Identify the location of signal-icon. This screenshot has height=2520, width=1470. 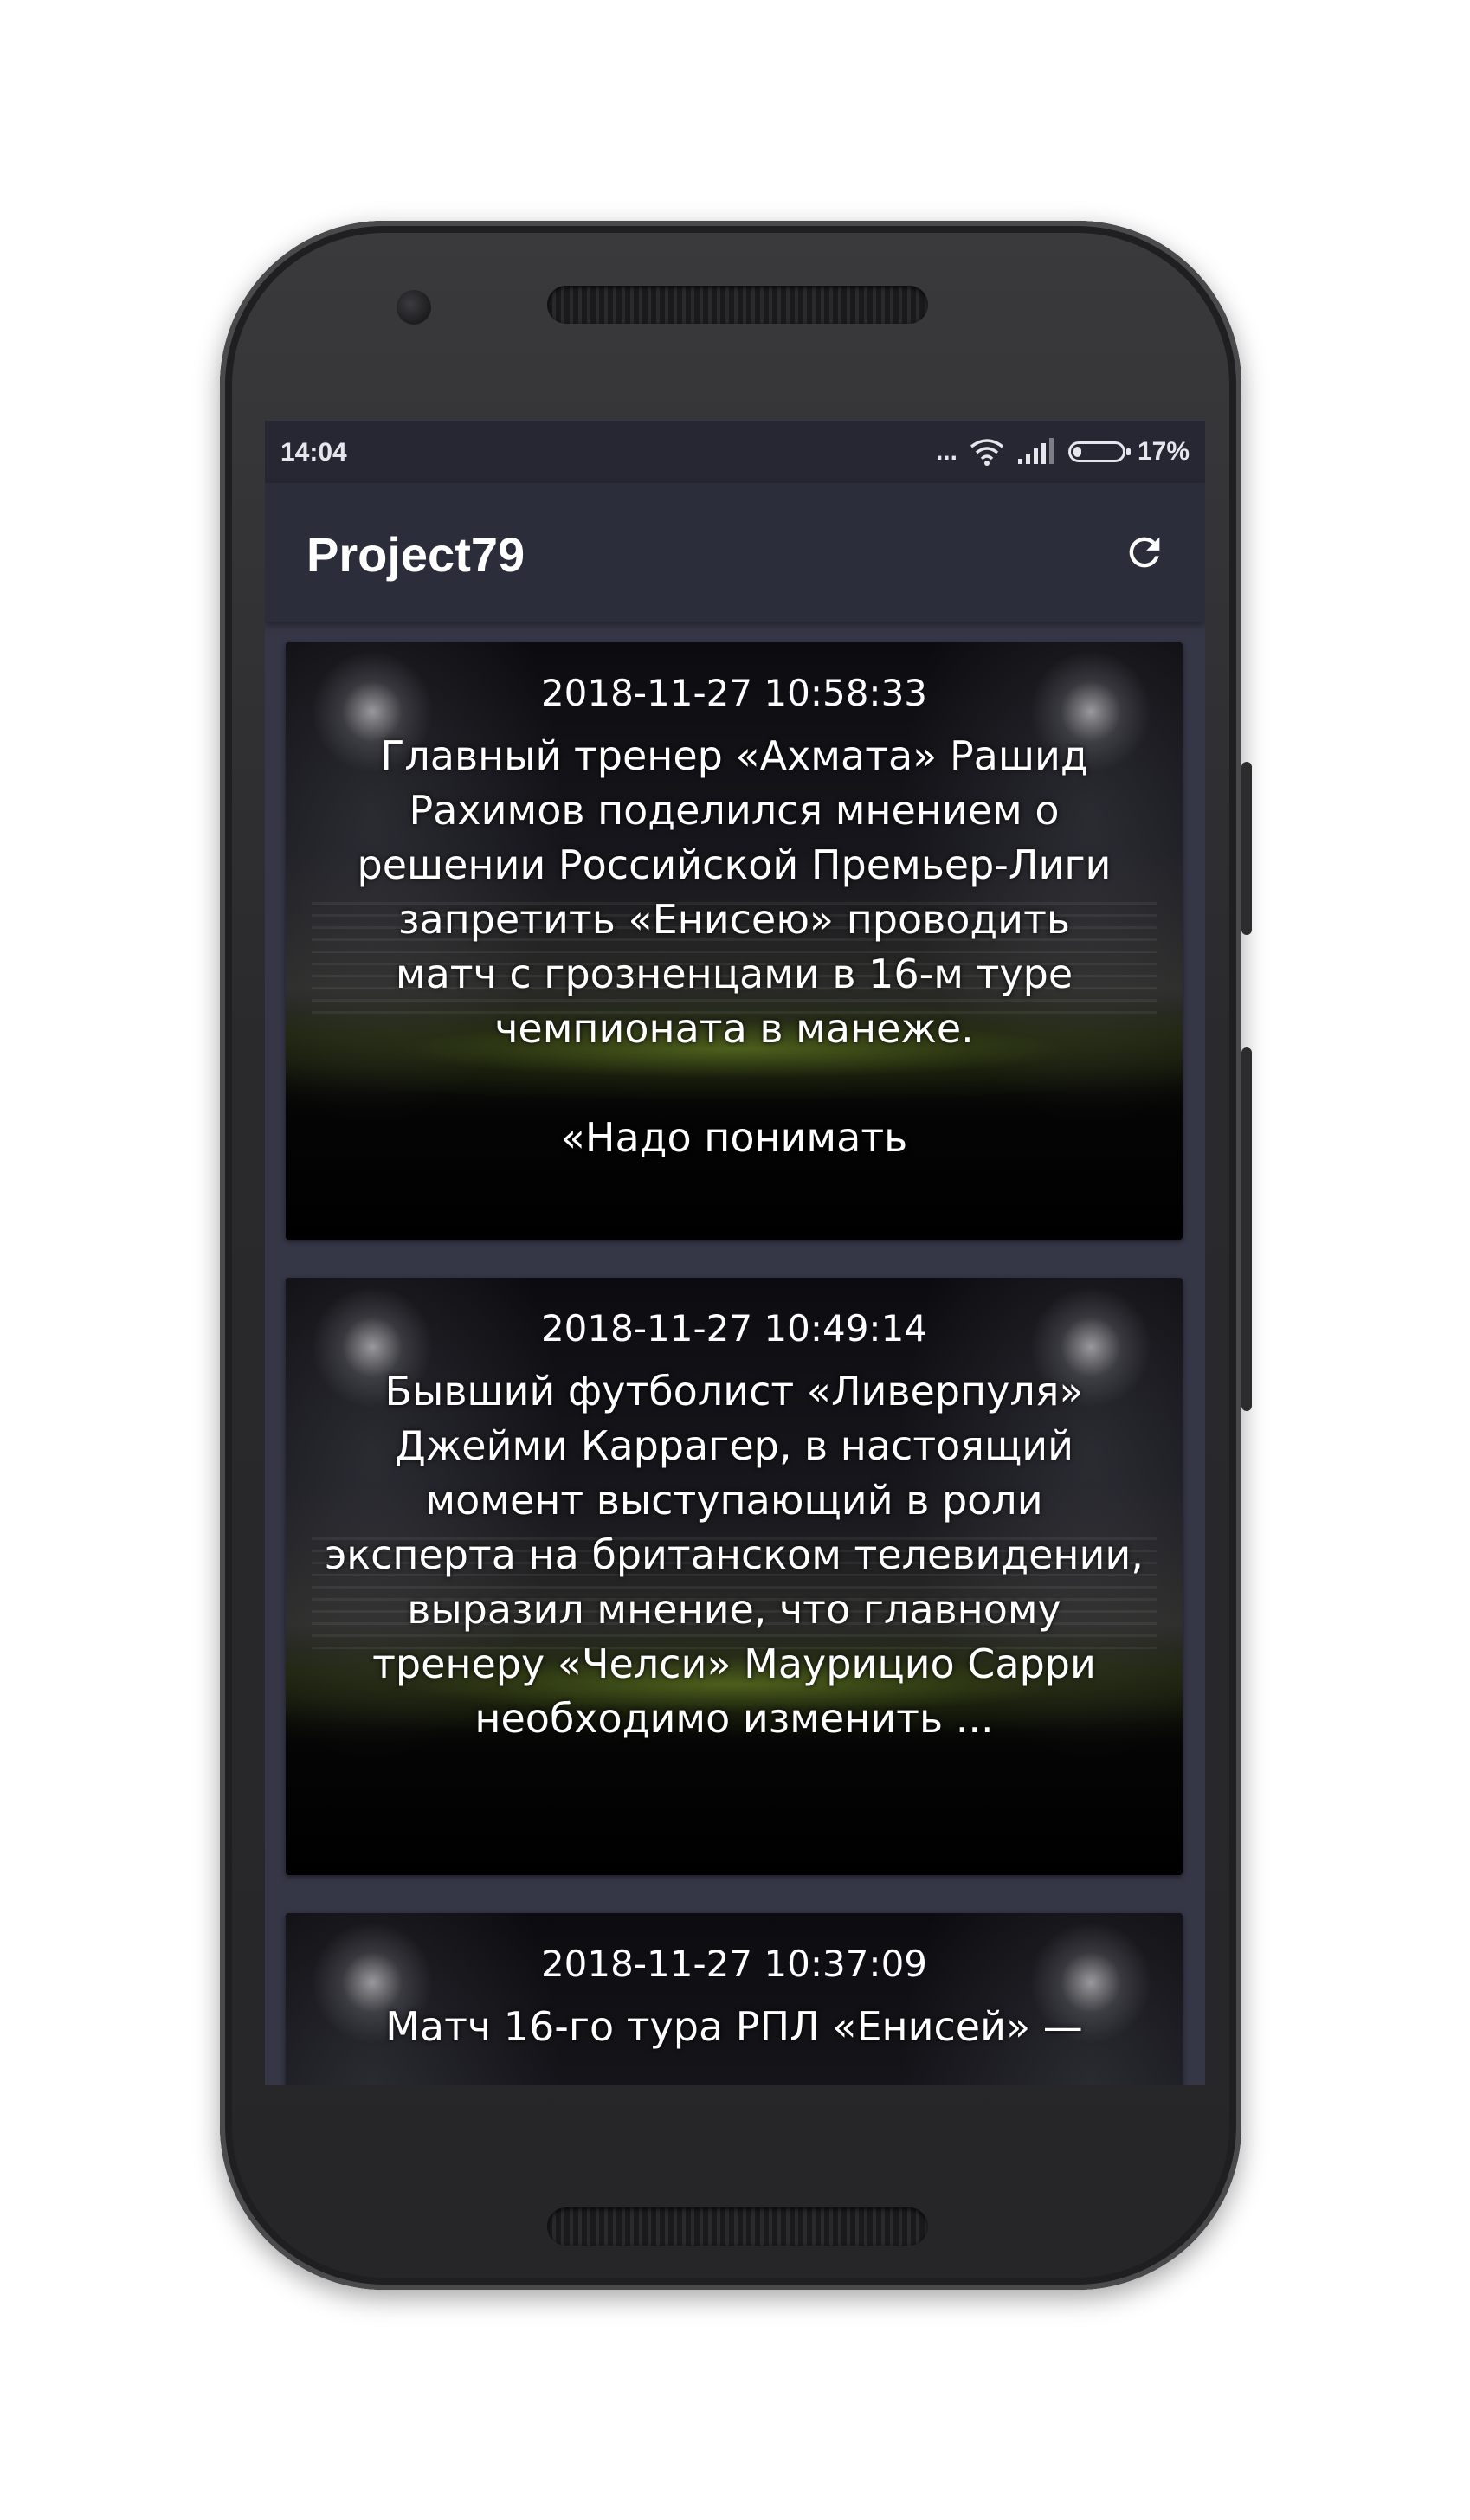
(1036, 451).